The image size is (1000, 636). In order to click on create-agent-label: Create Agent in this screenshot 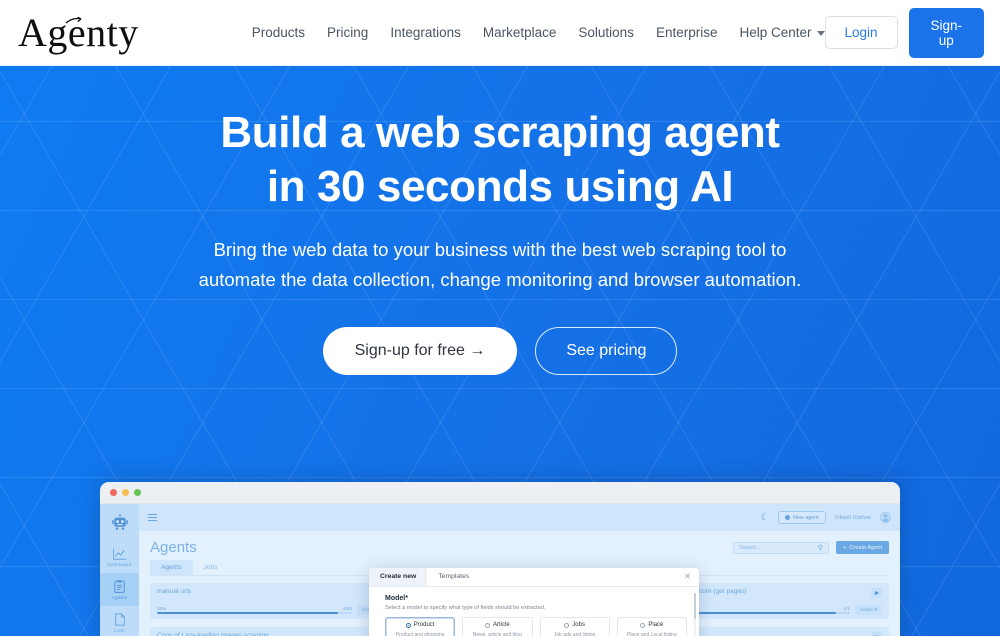, I will do `click(865, 547)`.